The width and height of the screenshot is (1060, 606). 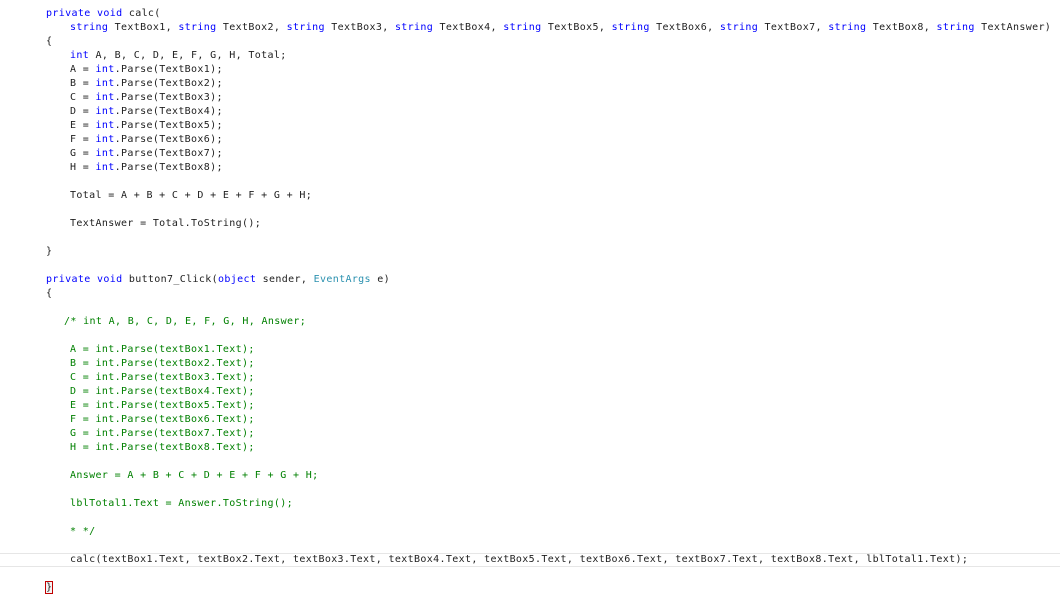 I want to click on code-line: F = int.Parse(textBox6.Text);, so click(x=530, y=420).